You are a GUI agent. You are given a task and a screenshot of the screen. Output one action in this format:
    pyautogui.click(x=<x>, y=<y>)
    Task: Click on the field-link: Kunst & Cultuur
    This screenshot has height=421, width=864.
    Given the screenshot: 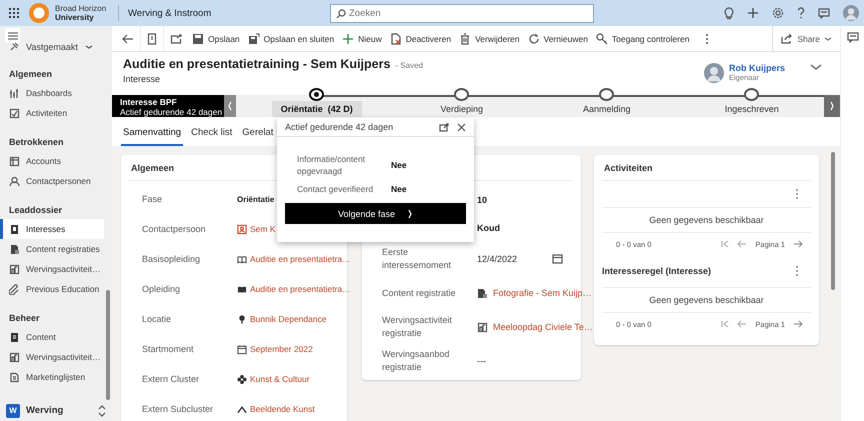 What is the action you would take?
    pyautogui.click(x=280, y=379)
    